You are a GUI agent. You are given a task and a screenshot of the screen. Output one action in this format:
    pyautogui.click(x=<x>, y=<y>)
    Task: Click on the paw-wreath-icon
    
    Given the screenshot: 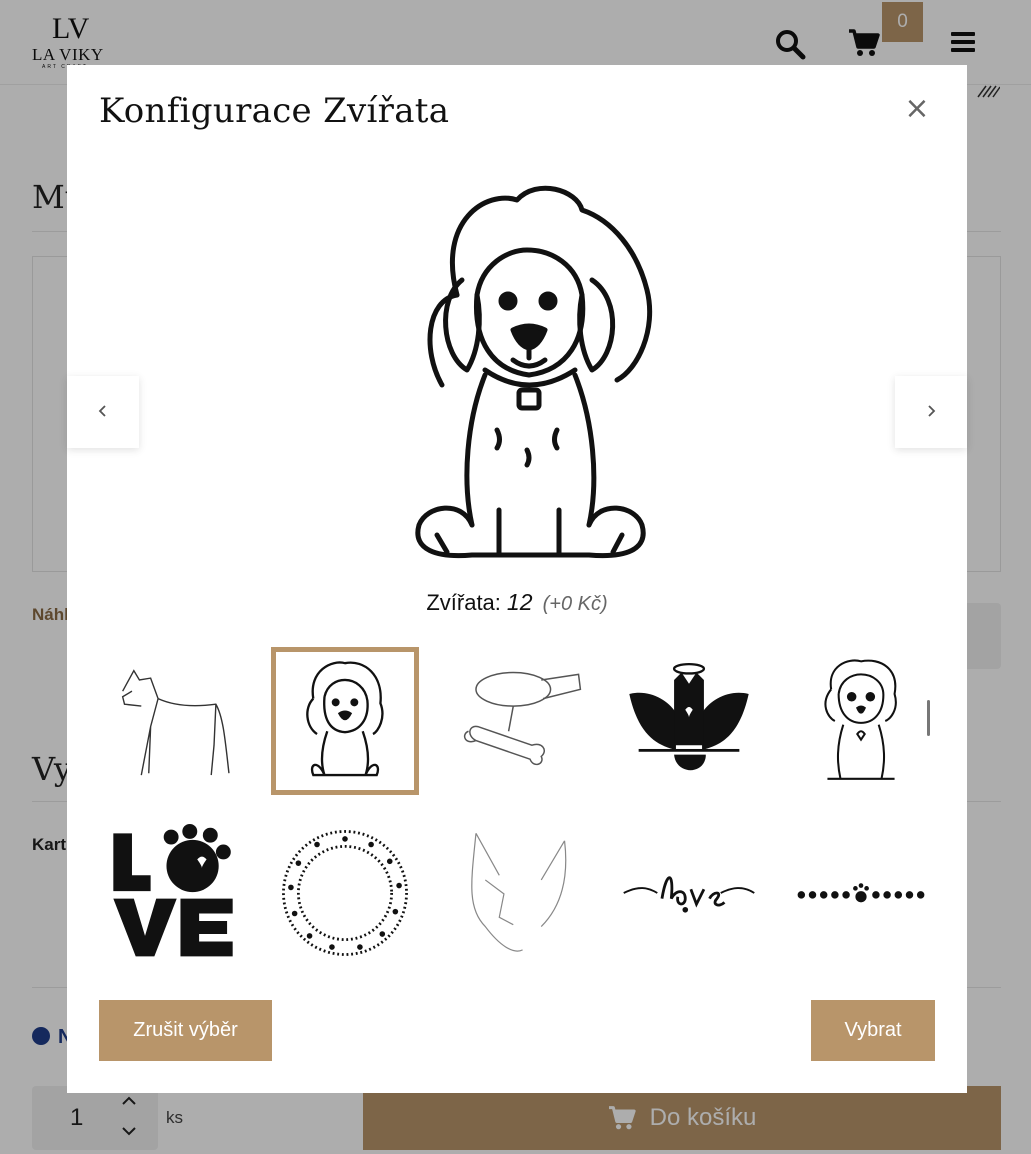 What is the action you would take?
    pyautogui.click(x=345, y=893)
    